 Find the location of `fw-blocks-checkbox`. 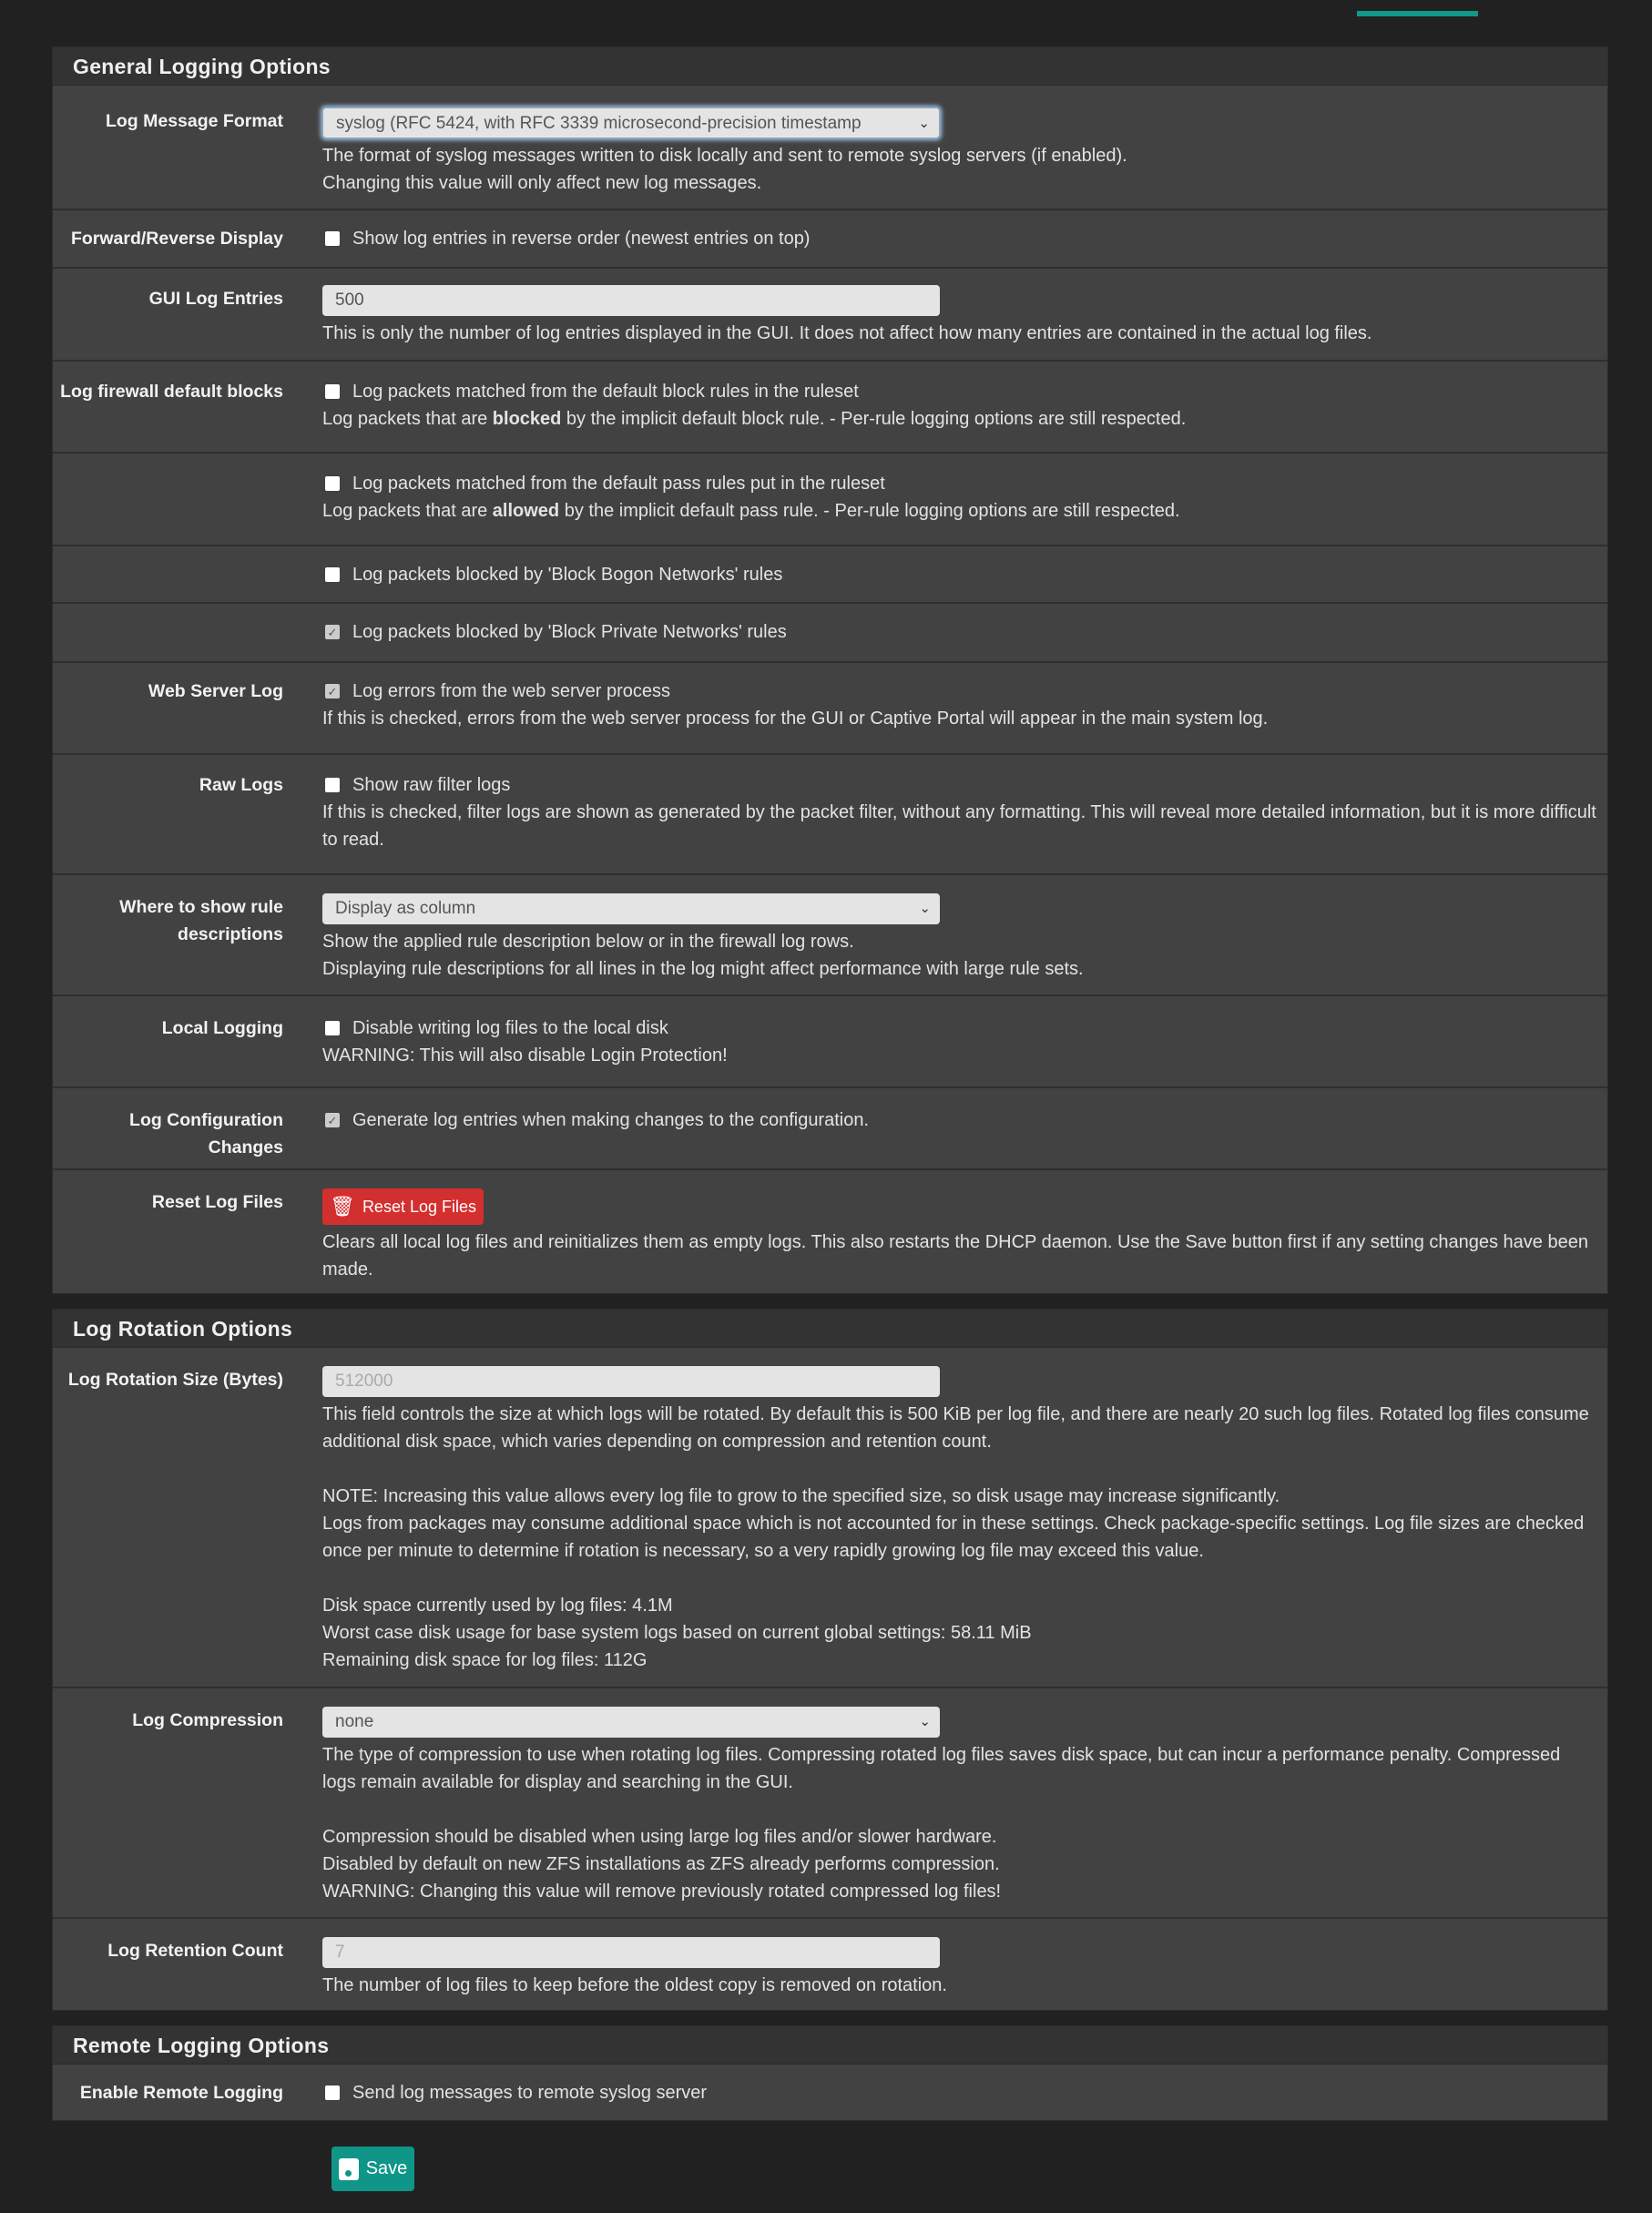

fw-blocks-checkbox is located at coordinates (332, 391).